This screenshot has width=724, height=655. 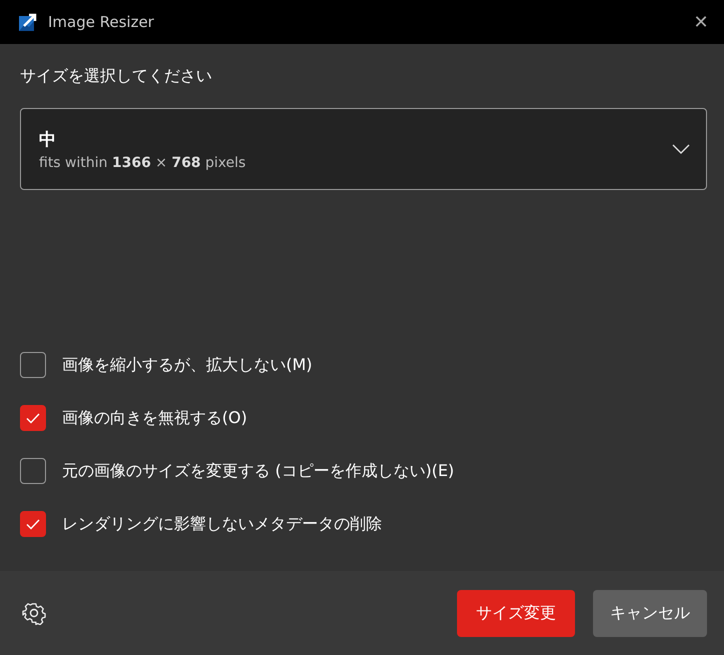 What do you see at coordinates (650, 613) in the screenshot?
I see `cancel-button: キャンセル` at bounding box center [650, 613].